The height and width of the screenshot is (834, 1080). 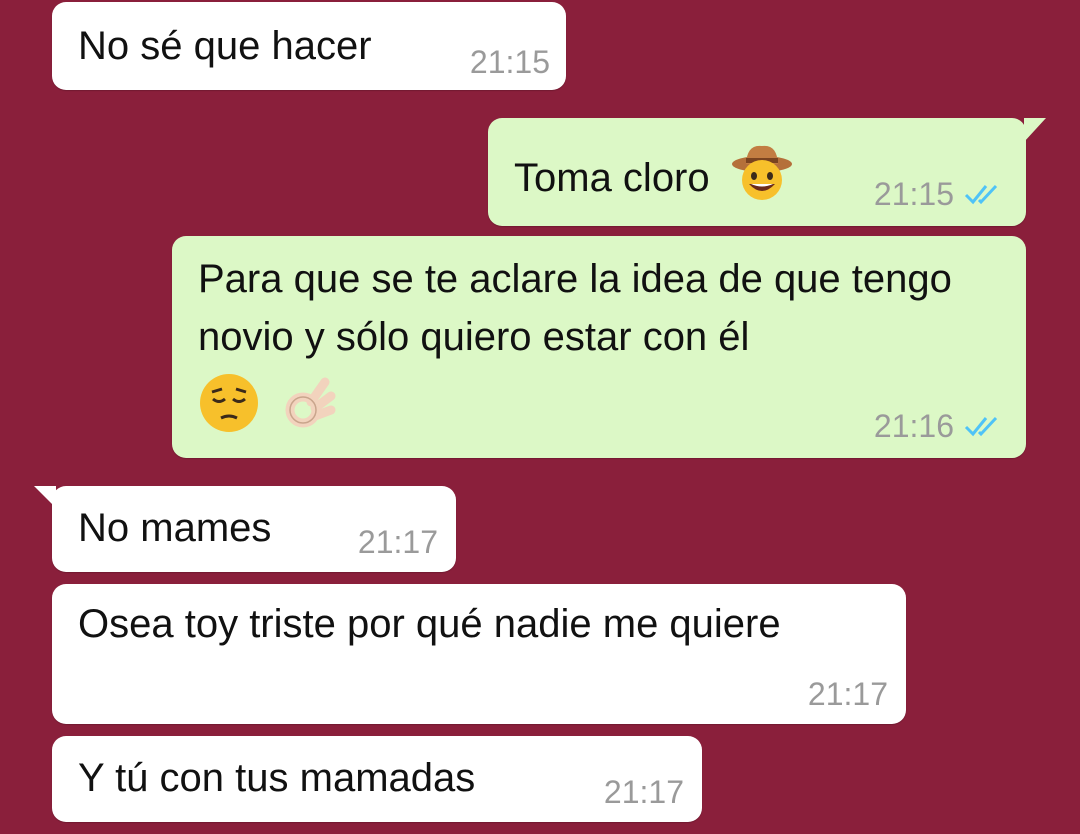 What do you see at coordinates (429, 624) in the screenshot?
I see `message-text: Osea toy triste por qué nadie me quiere` at bounding box center [429, 624].